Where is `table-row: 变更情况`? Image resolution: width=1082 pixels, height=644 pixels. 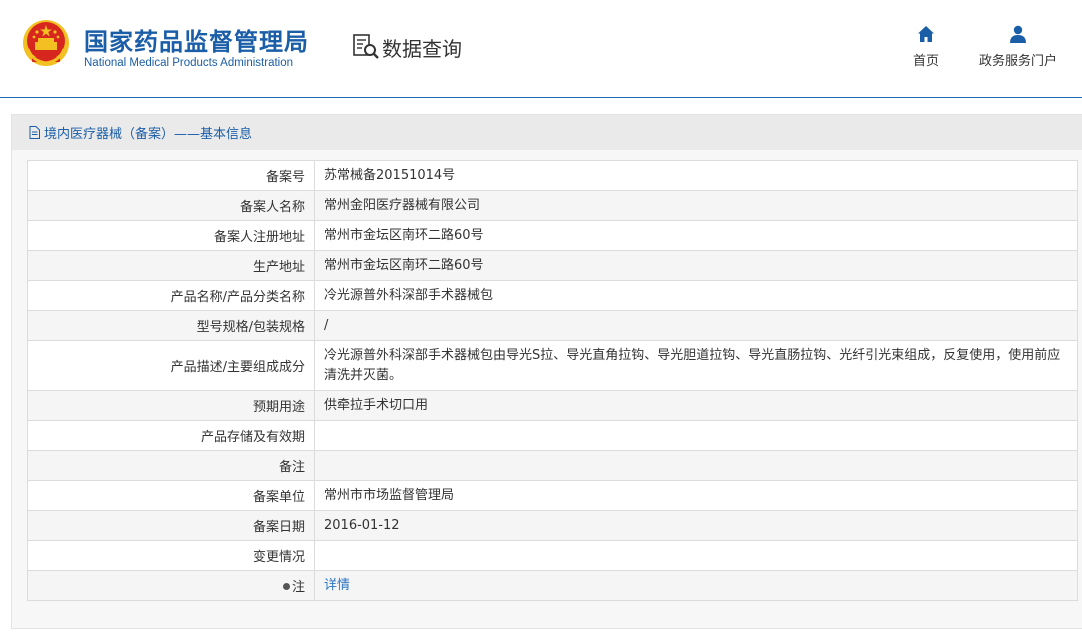 table-row: 变更情况 is located at coordinates (552, 555).